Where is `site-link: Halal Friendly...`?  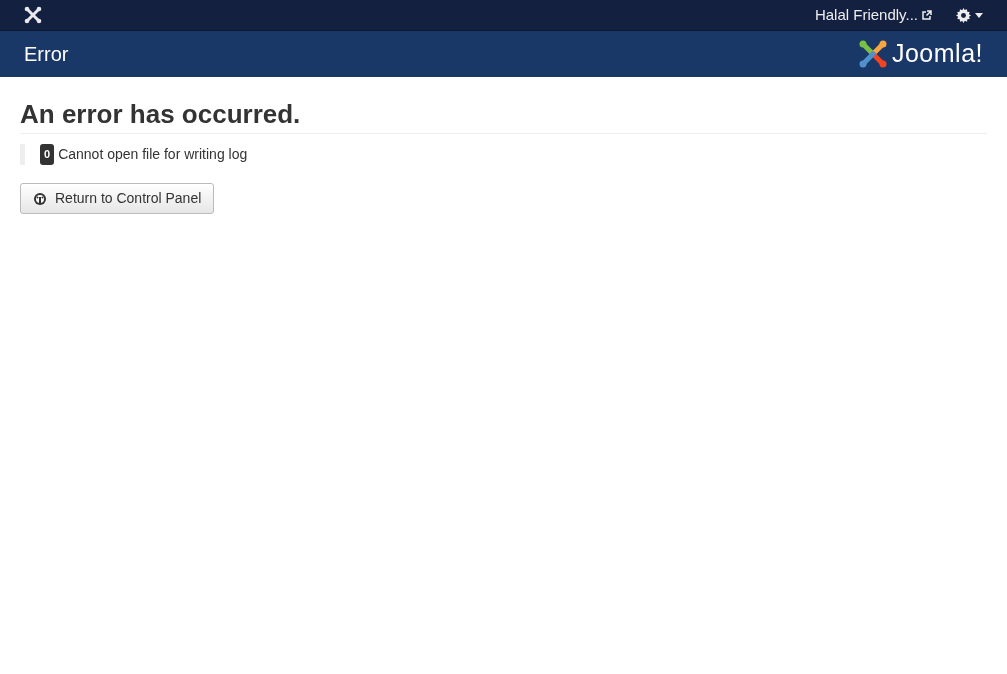 site-link: Halal Friendly... is located at coordinates (873, 15).